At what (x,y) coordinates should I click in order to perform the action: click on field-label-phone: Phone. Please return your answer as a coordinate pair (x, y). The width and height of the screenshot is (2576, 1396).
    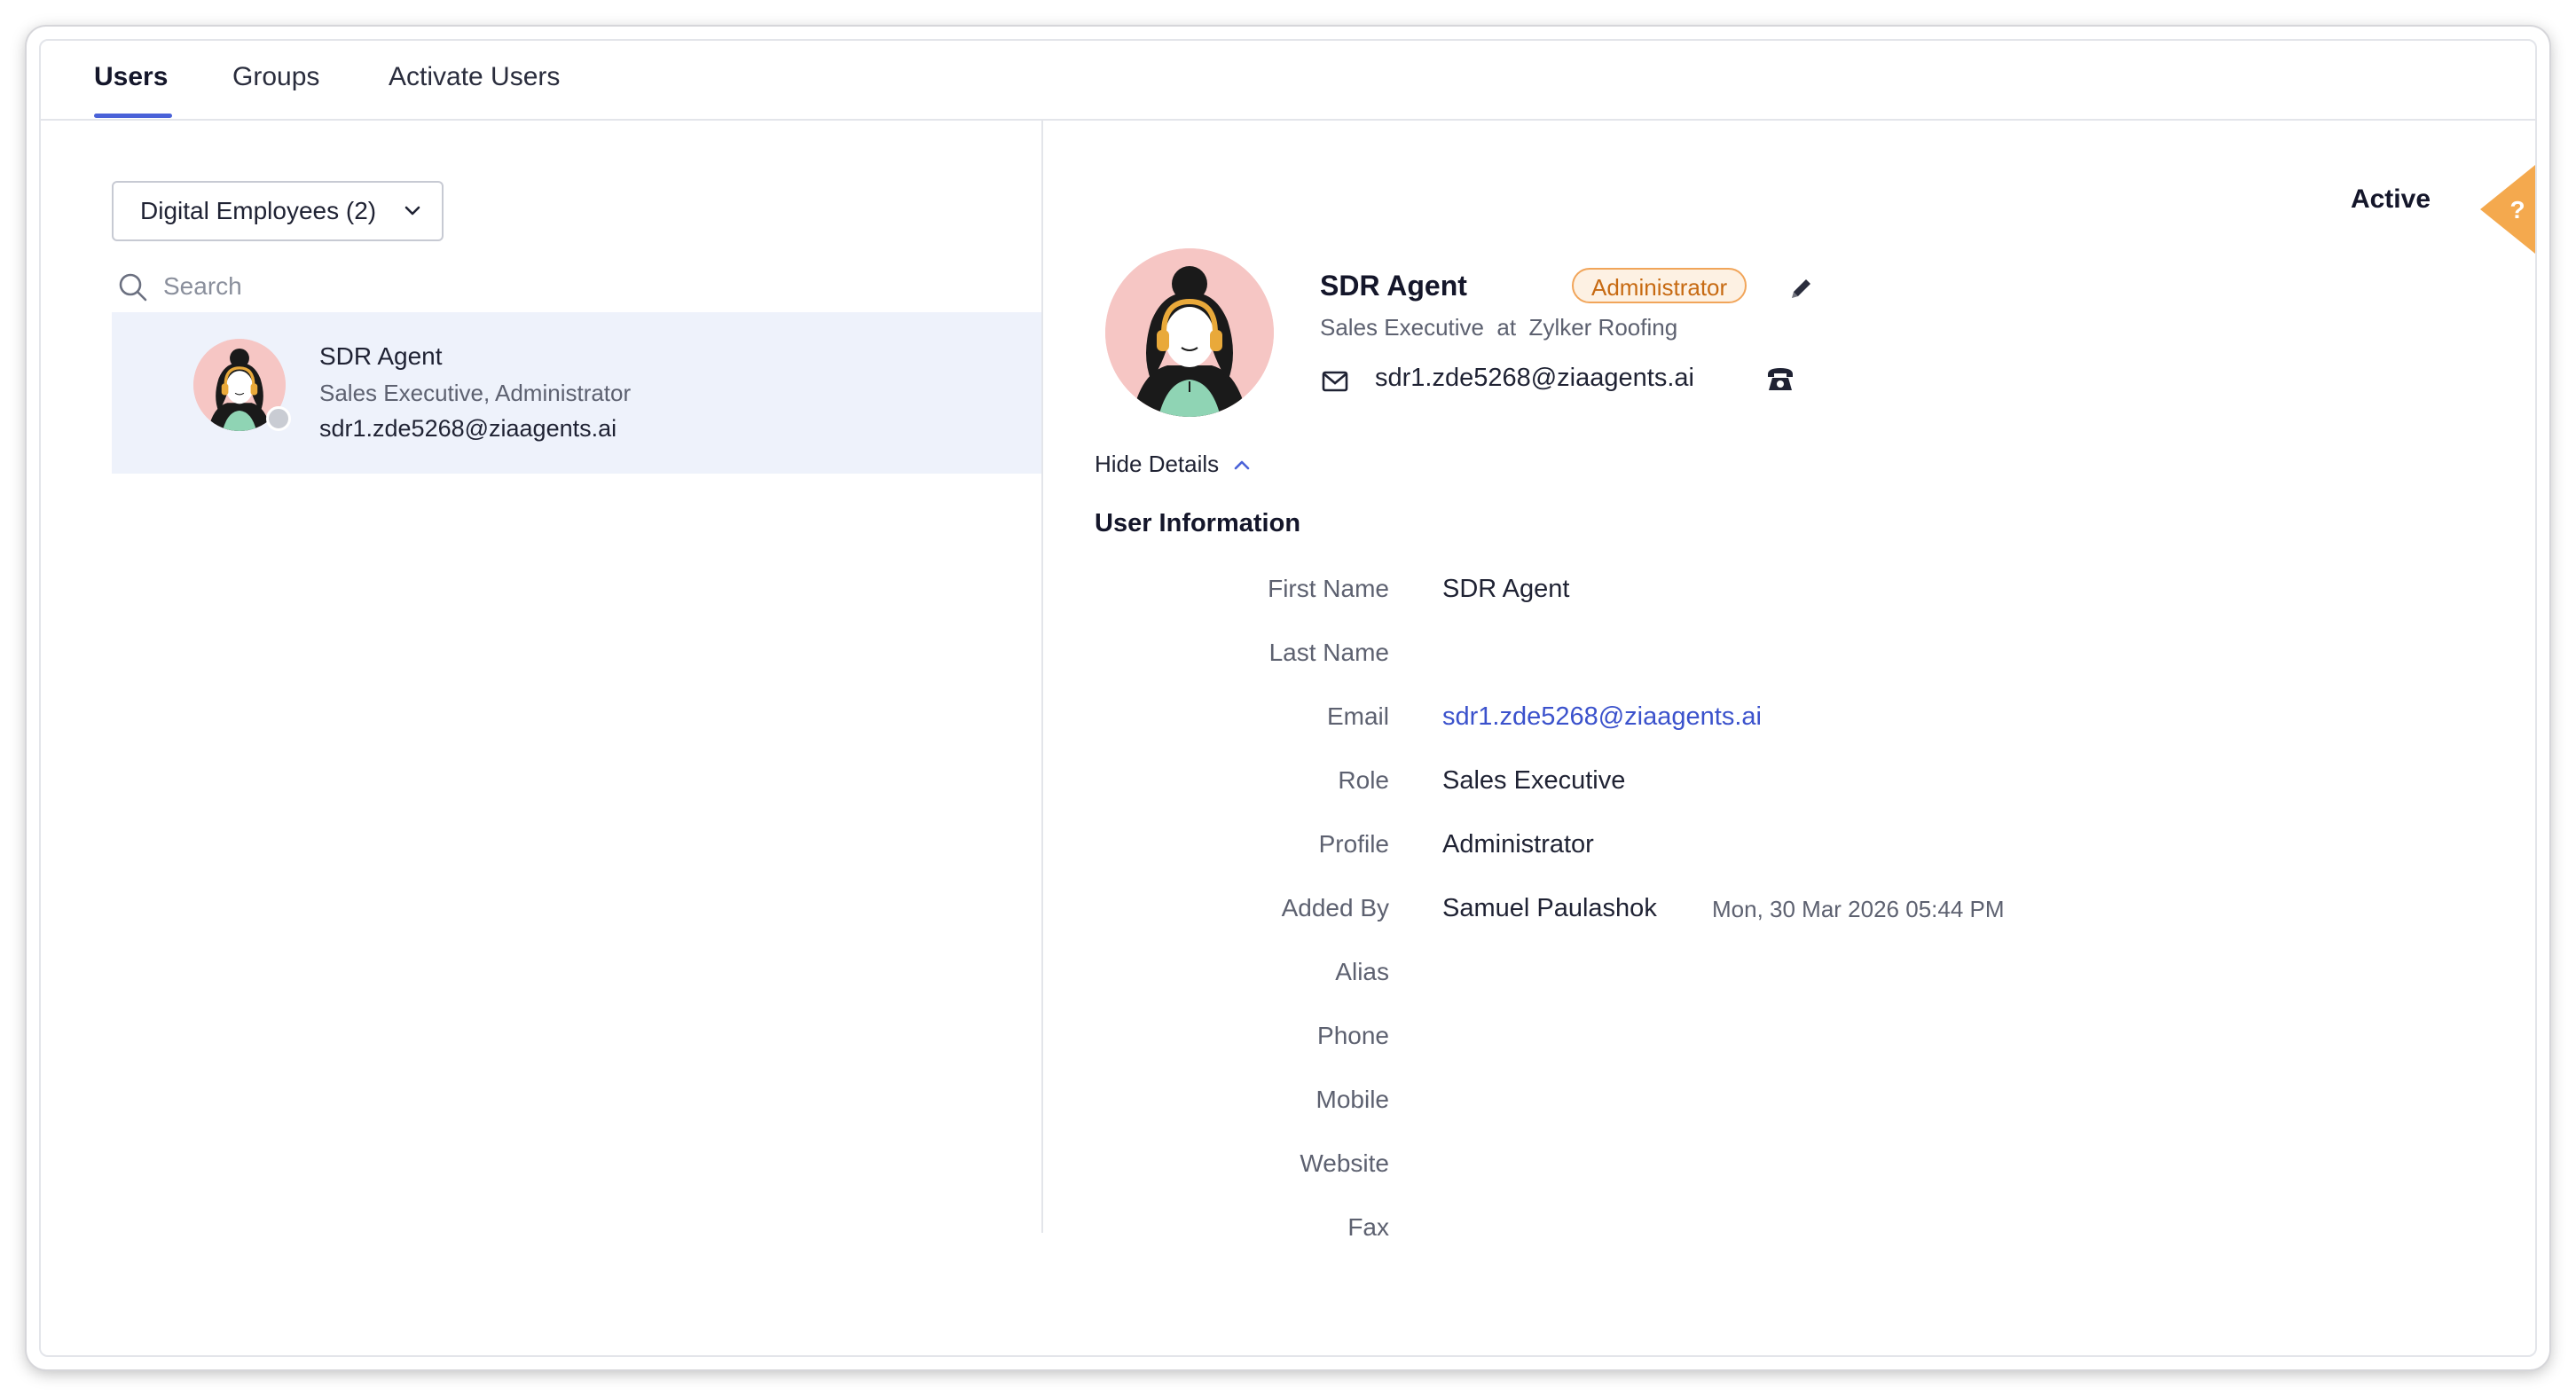
    Looking at the image, I should click on (1353, 1036).